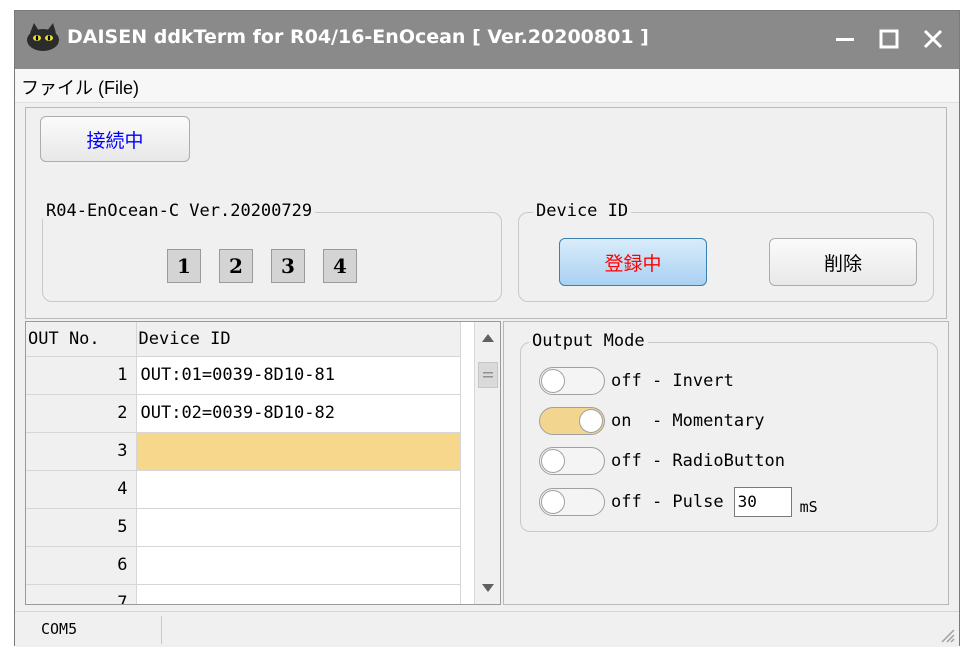  I want to click on table-row: 2 OUT:02=0039-8D10-82, so click(243, 413).